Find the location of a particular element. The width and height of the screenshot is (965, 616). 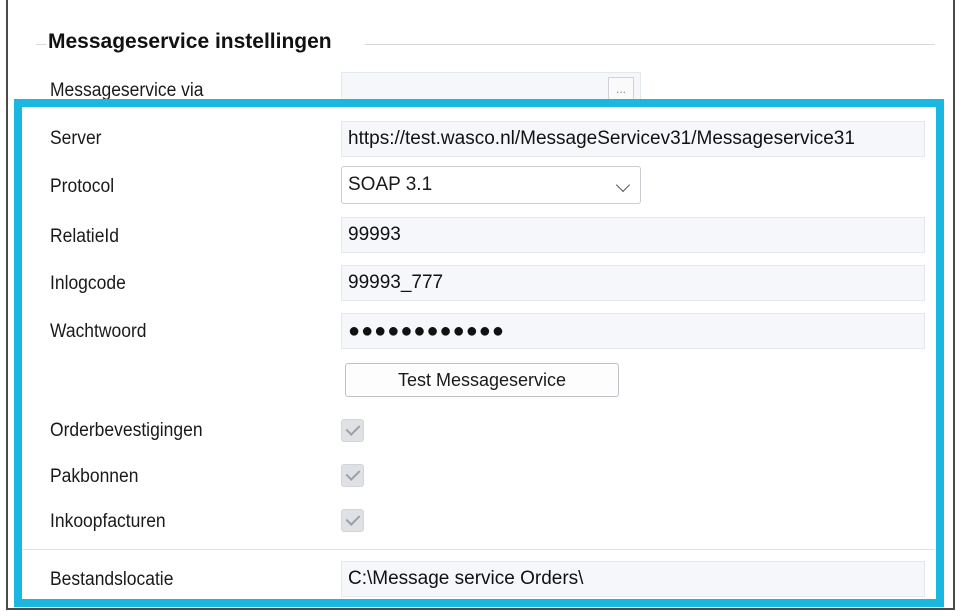

group-title: Messageservice instellingen is located at coordinates (190, 41).